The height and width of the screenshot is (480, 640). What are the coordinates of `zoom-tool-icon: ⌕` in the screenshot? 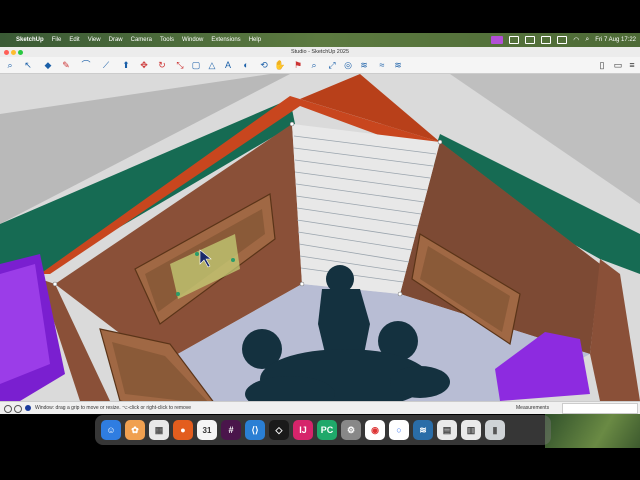 It's located at (314, 65).